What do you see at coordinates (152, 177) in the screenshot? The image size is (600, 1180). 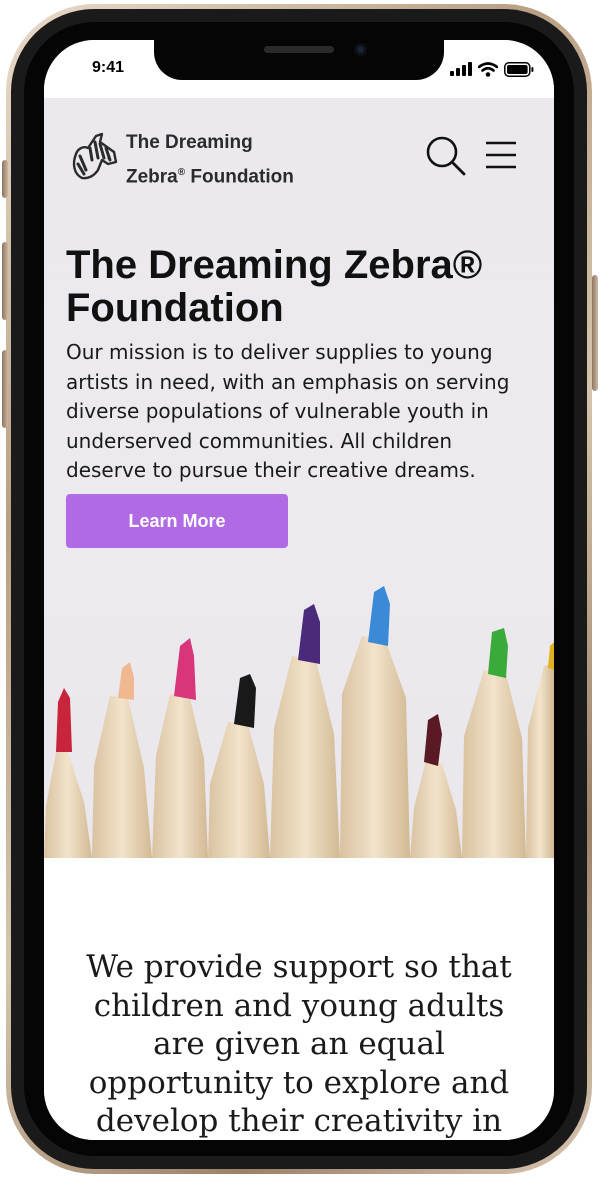 I see `logo-line-2a: Zebra` at bounding box center [152, 177].